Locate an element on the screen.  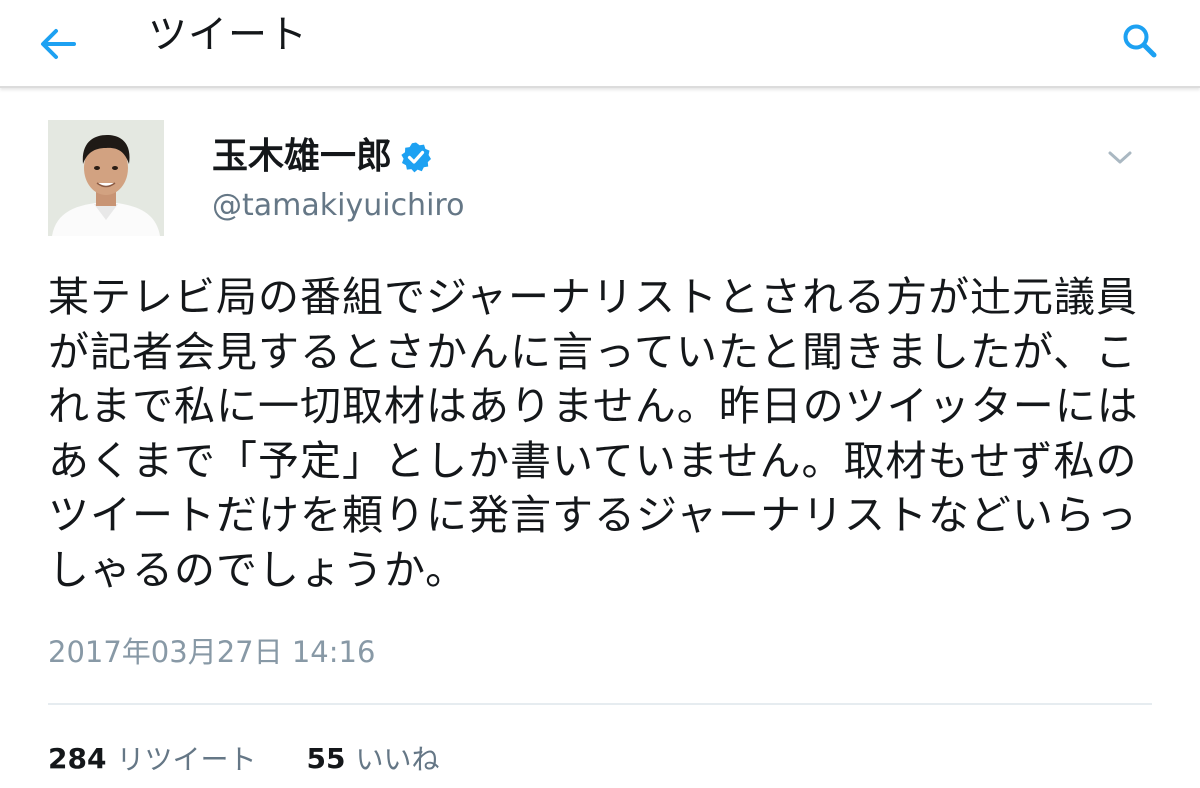
top-app-bar: ツイート is located at coordinates (600, 44).